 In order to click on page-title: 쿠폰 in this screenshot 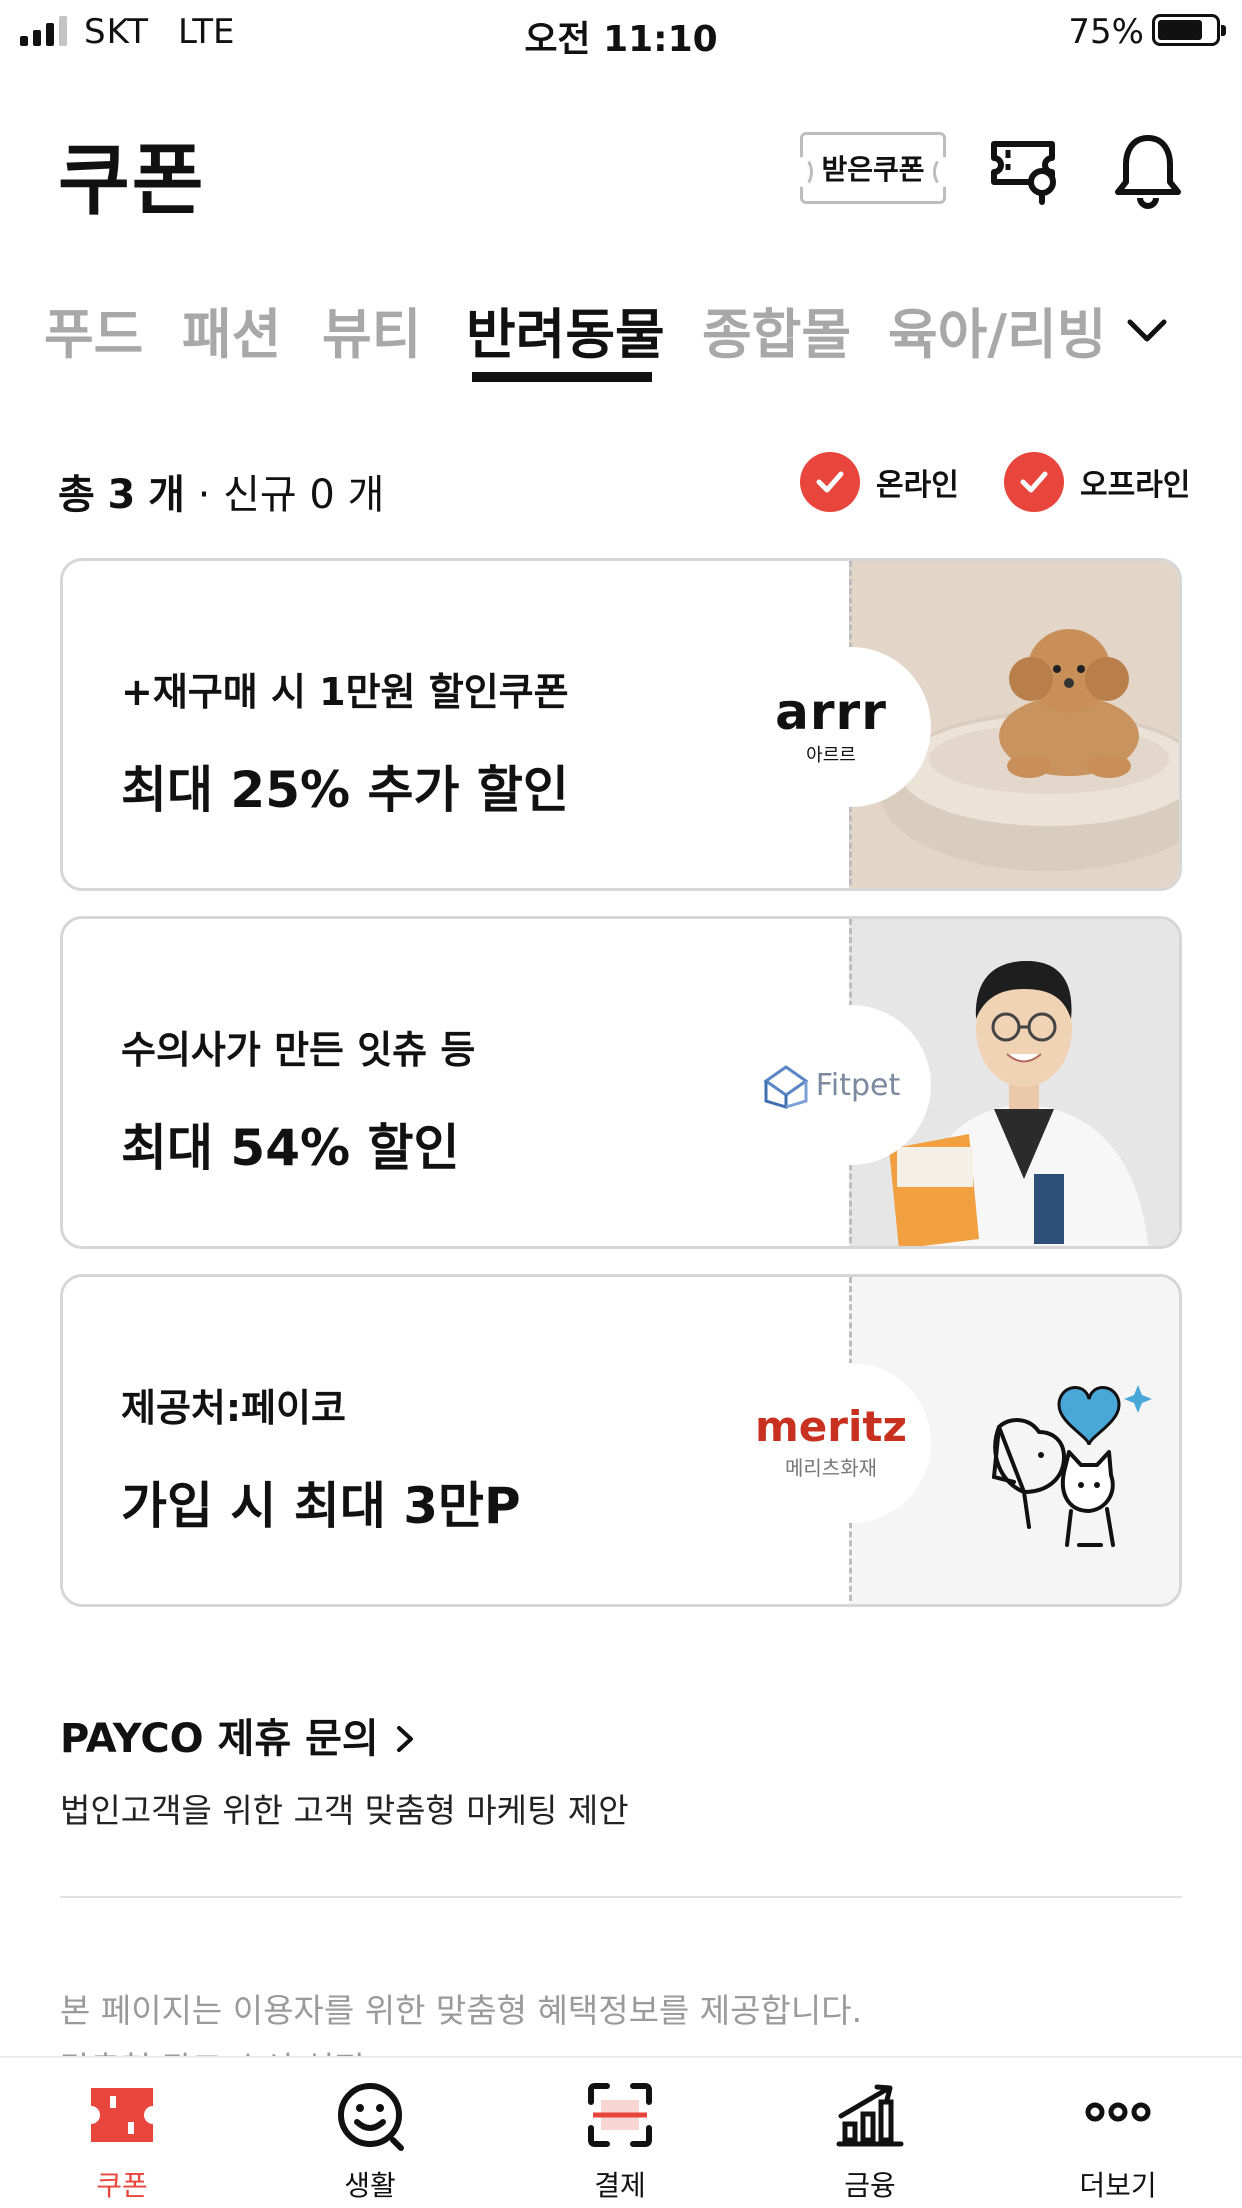, I will do `click(132, 181)`.